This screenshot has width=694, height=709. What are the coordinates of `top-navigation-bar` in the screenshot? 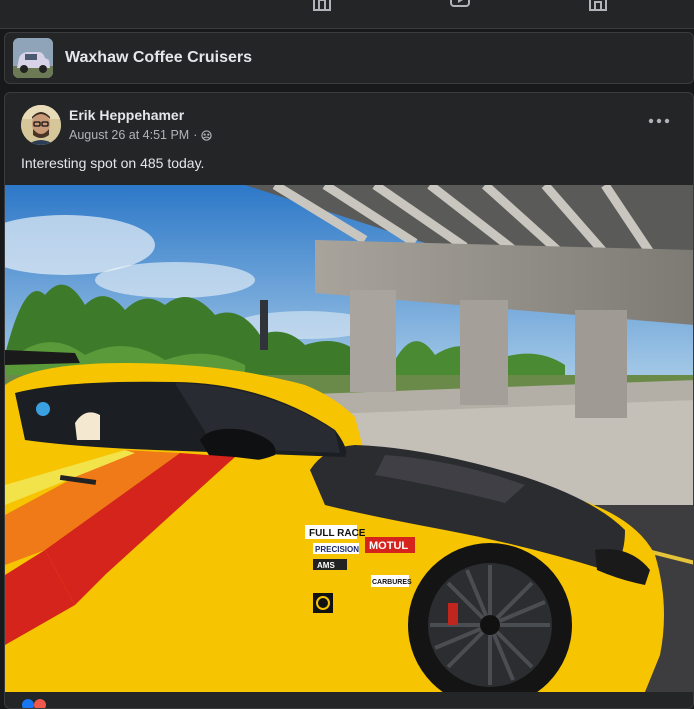 It's located at (347, 14).